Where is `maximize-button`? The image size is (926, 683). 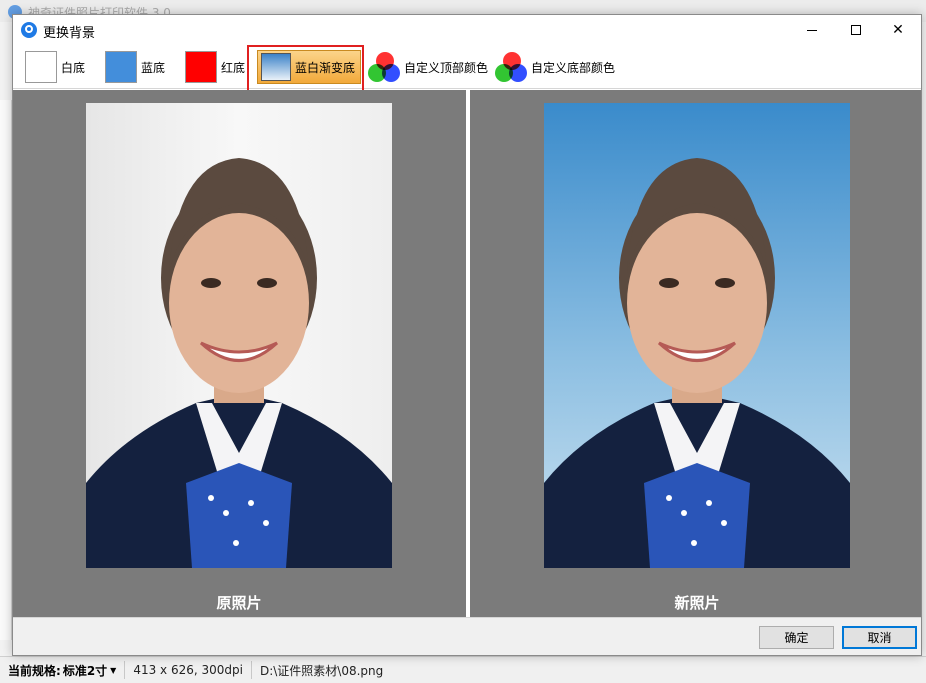
maximize-button is located at coordinates (856, 30).